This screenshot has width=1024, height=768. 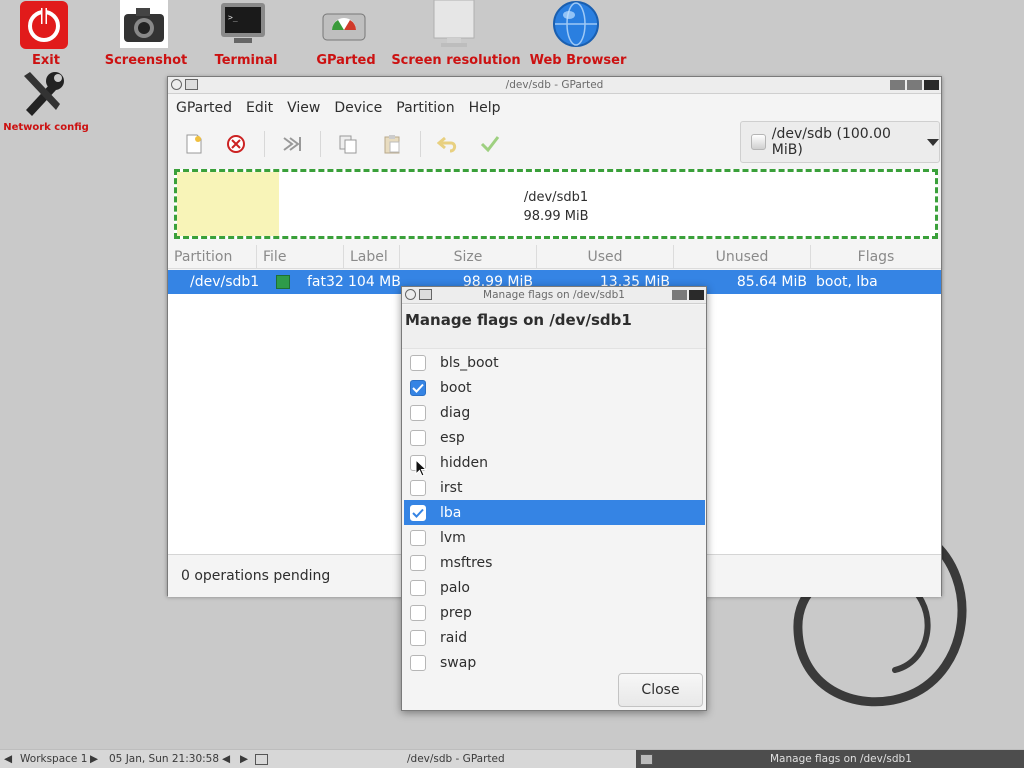 I want to click on flag-row: lvm, so click(x=554, y=537).